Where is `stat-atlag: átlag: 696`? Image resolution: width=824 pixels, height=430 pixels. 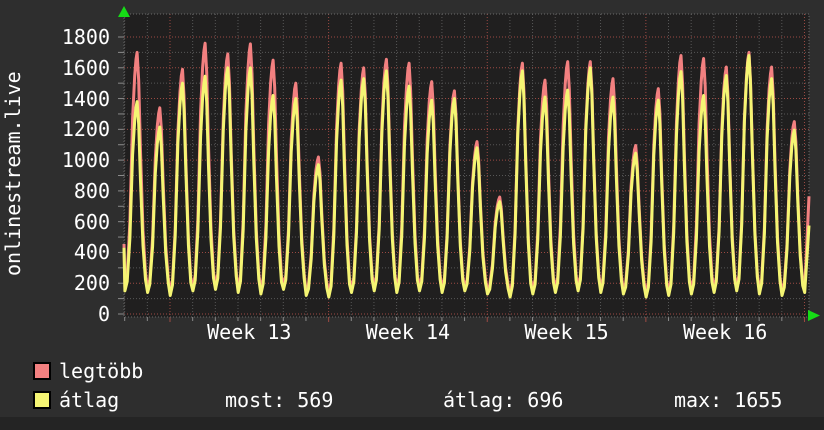
stat-atlag: átlag: 696 is located at coordinates (503, 400).